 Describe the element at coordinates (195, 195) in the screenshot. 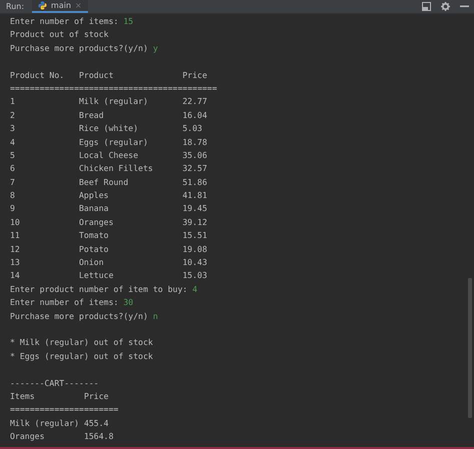

I see `table-cell: 41.81` at that location.